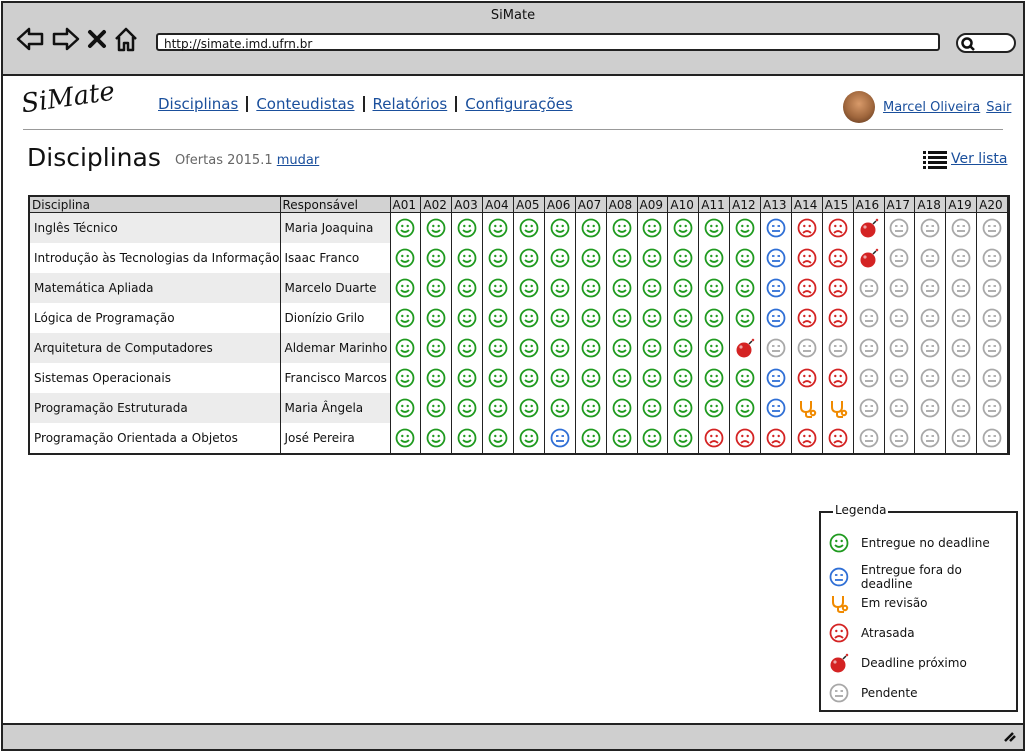  Describe the element at coordinates (714, 205) in the screenshot. I see `column-header-a11: A11` at that location.